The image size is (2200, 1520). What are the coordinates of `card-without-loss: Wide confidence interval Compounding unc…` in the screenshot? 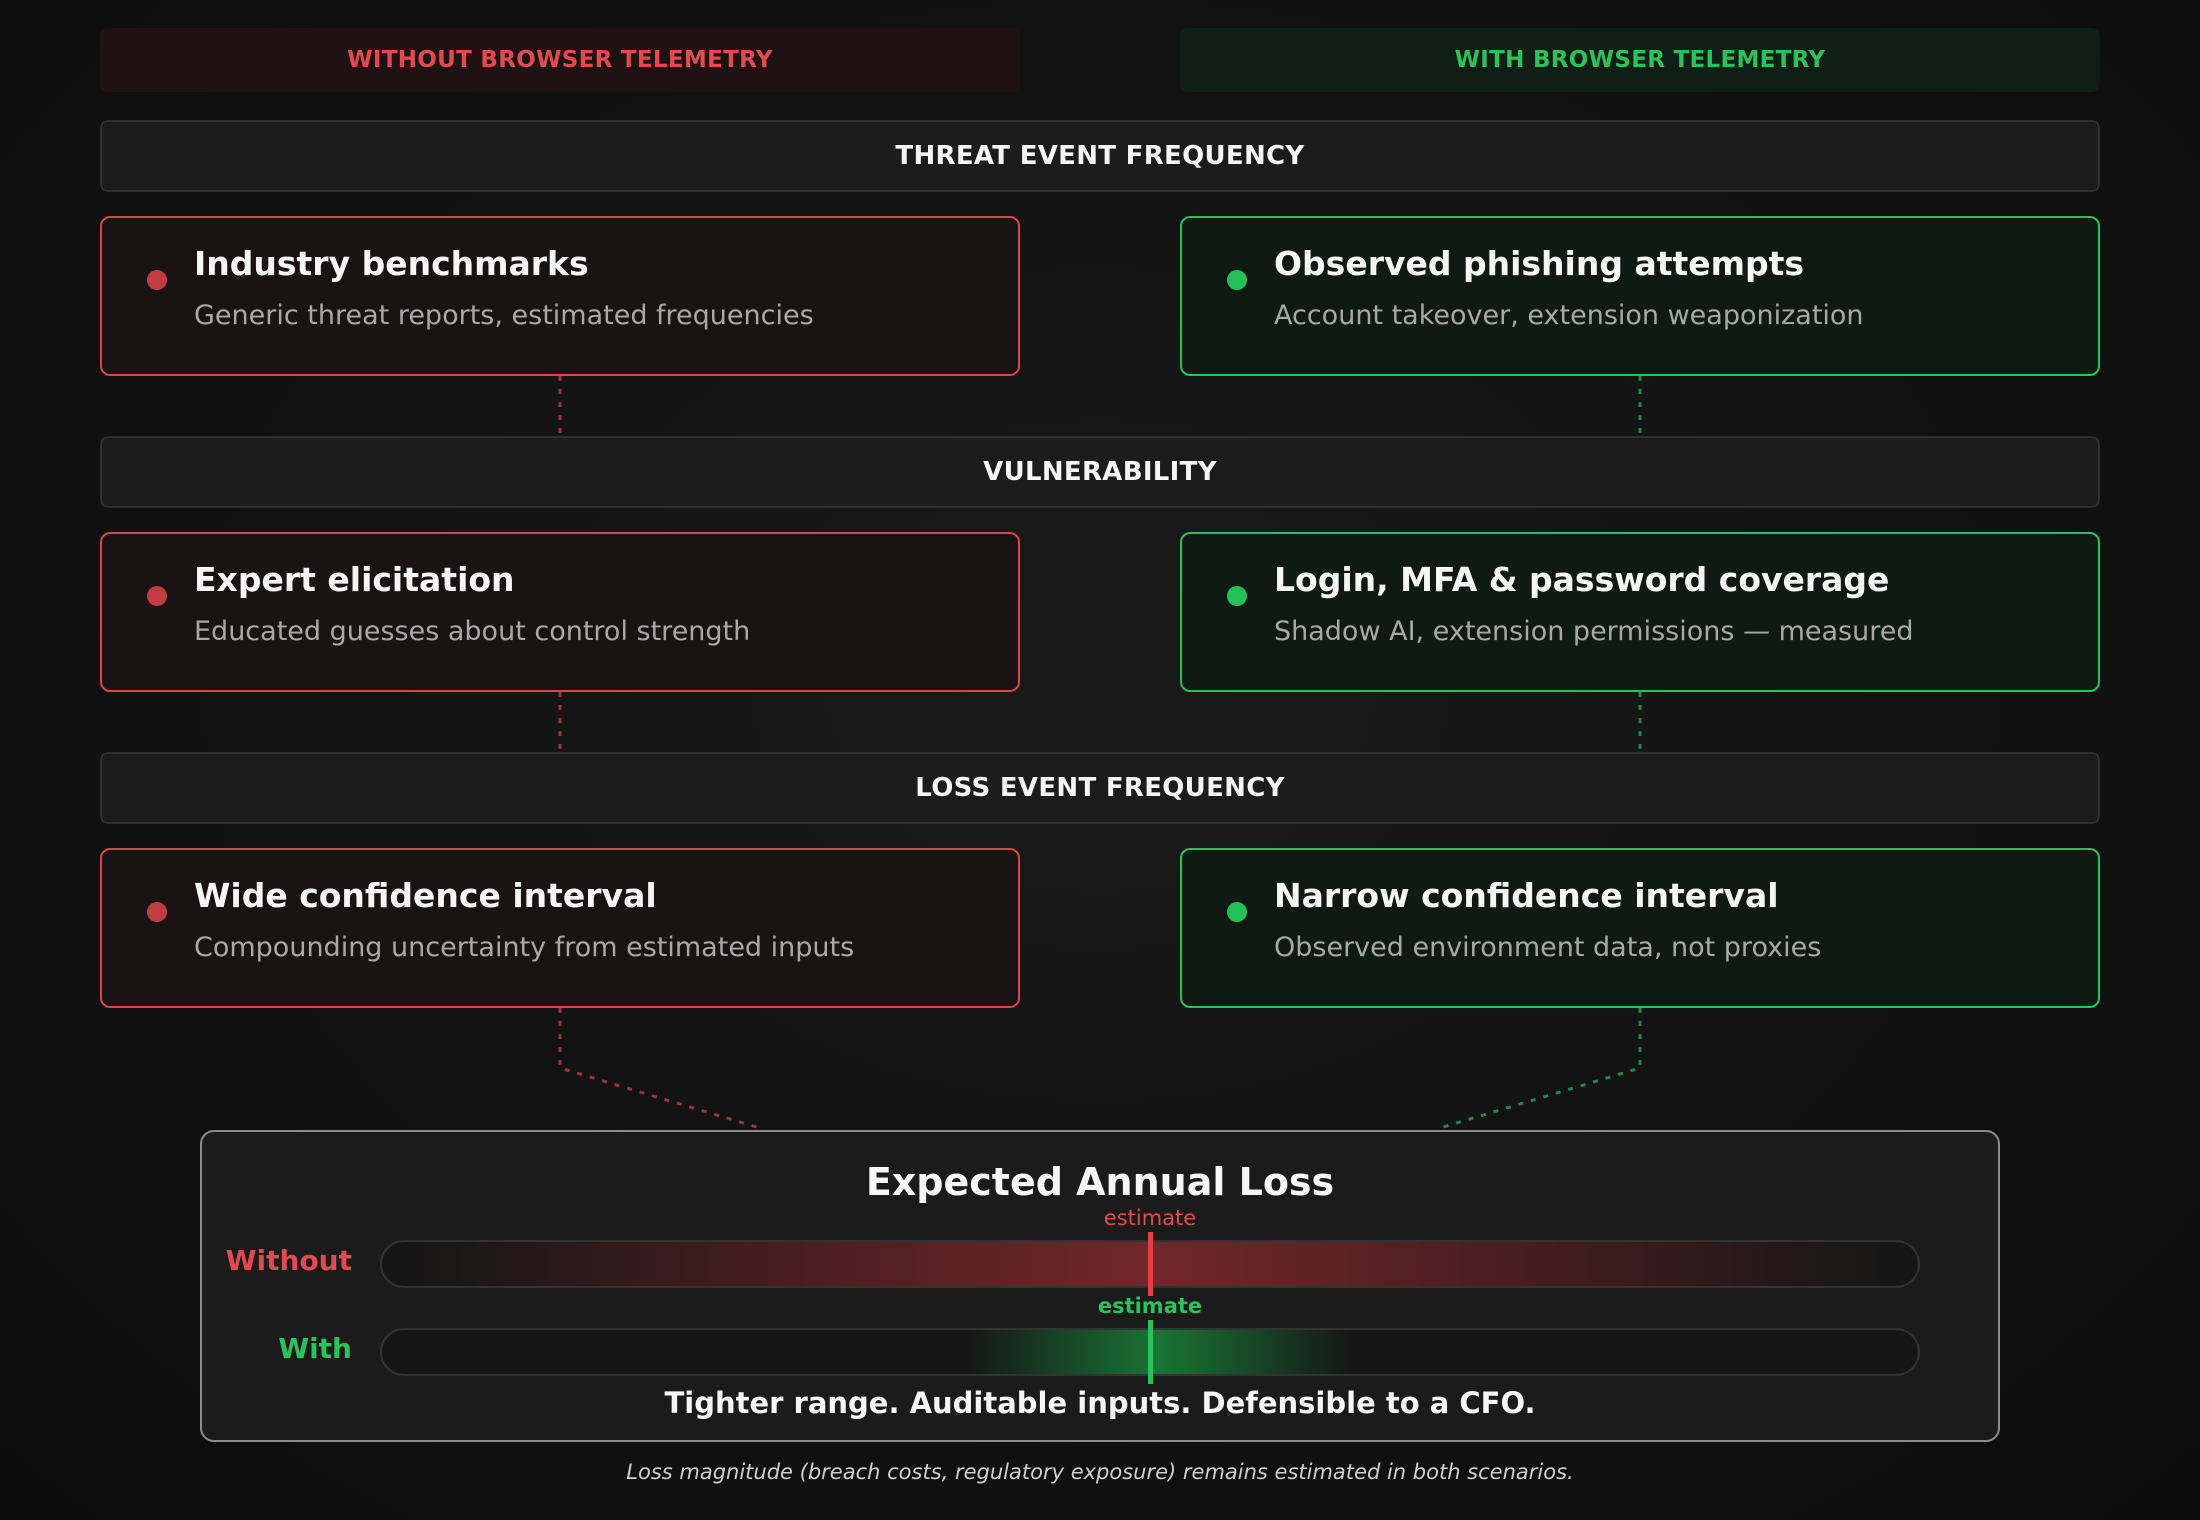 It's located at (560, 928).